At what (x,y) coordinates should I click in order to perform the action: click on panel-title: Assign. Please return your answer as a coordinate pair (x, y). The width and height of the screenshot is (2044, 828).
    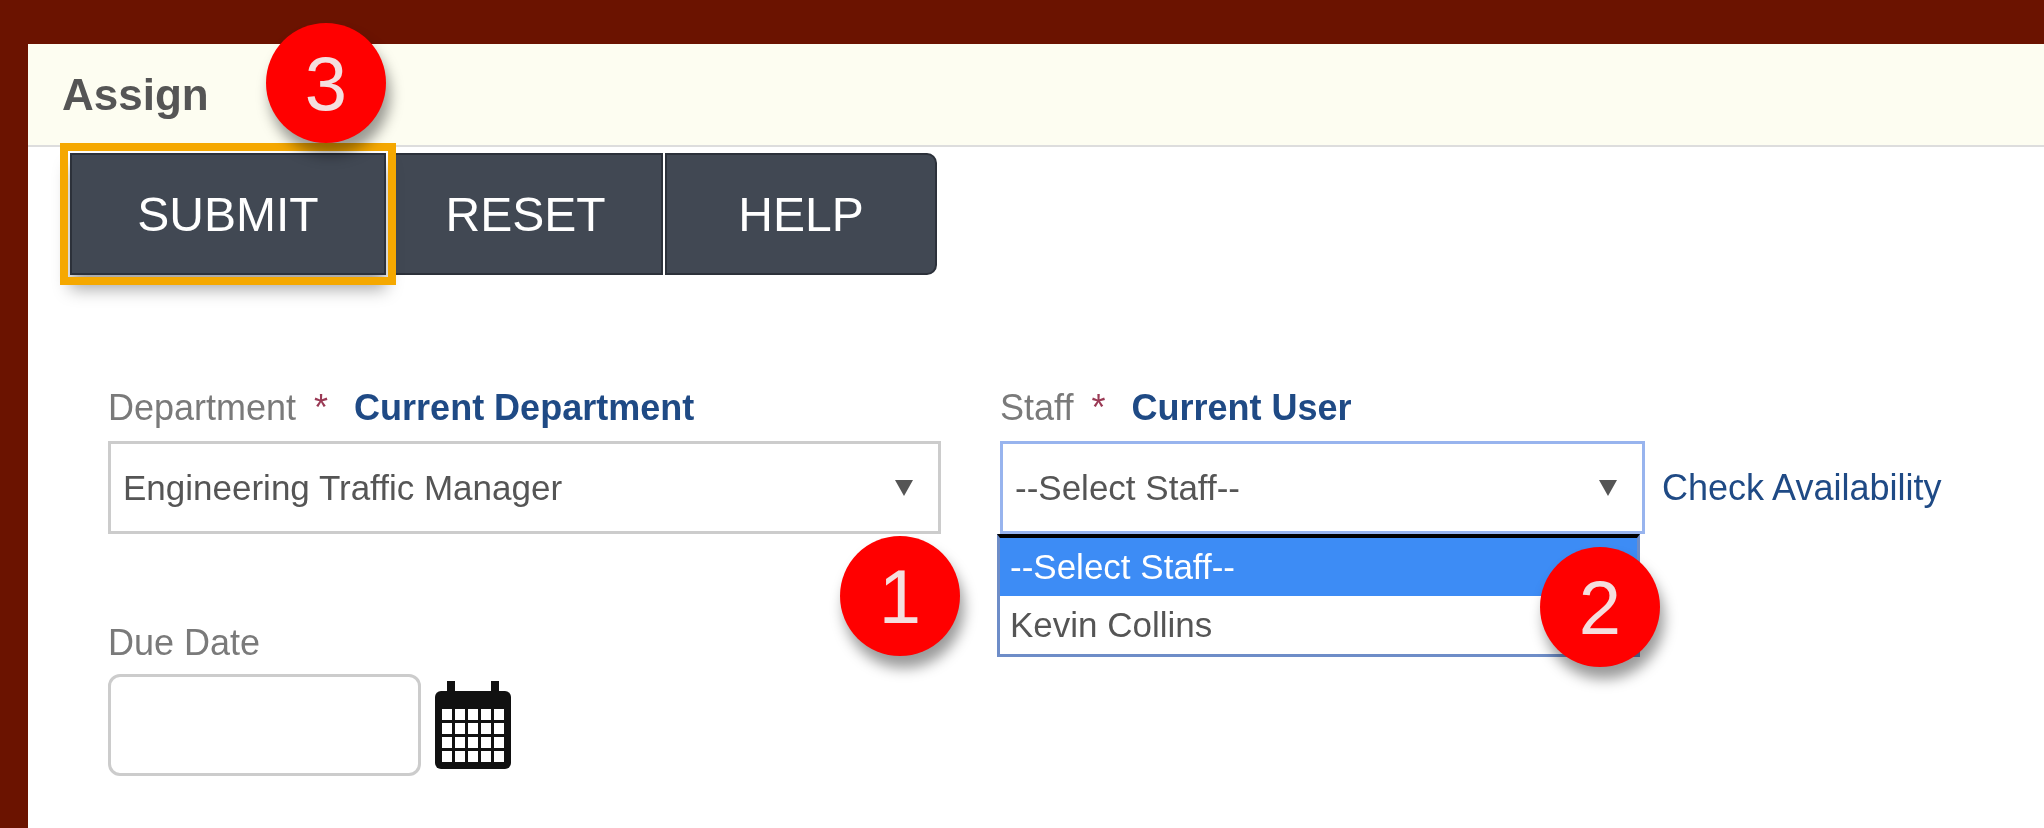
    Looking at the image, I should click on (135, 94).